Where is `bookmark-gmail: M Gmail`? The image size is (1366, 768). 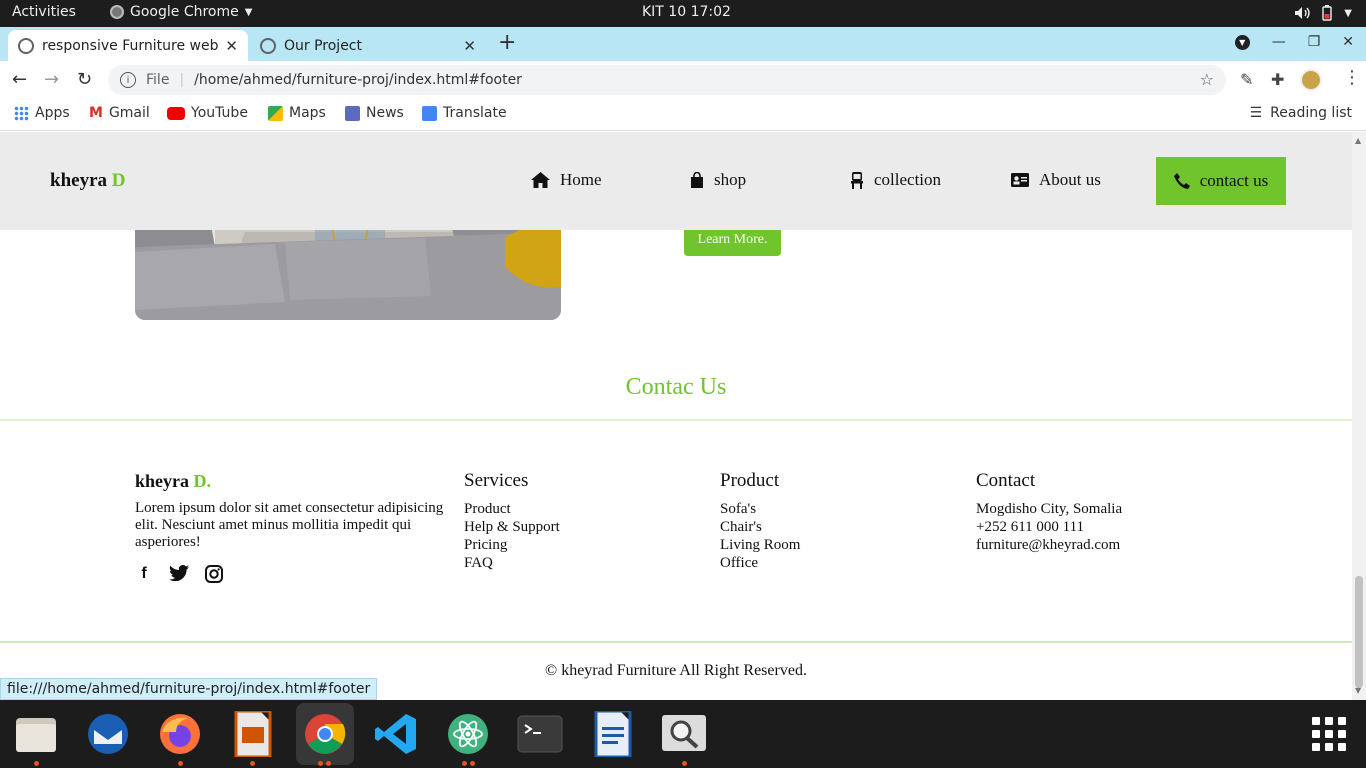 bookmark-gmail: M Gmail is located at coordinates (119, 113).